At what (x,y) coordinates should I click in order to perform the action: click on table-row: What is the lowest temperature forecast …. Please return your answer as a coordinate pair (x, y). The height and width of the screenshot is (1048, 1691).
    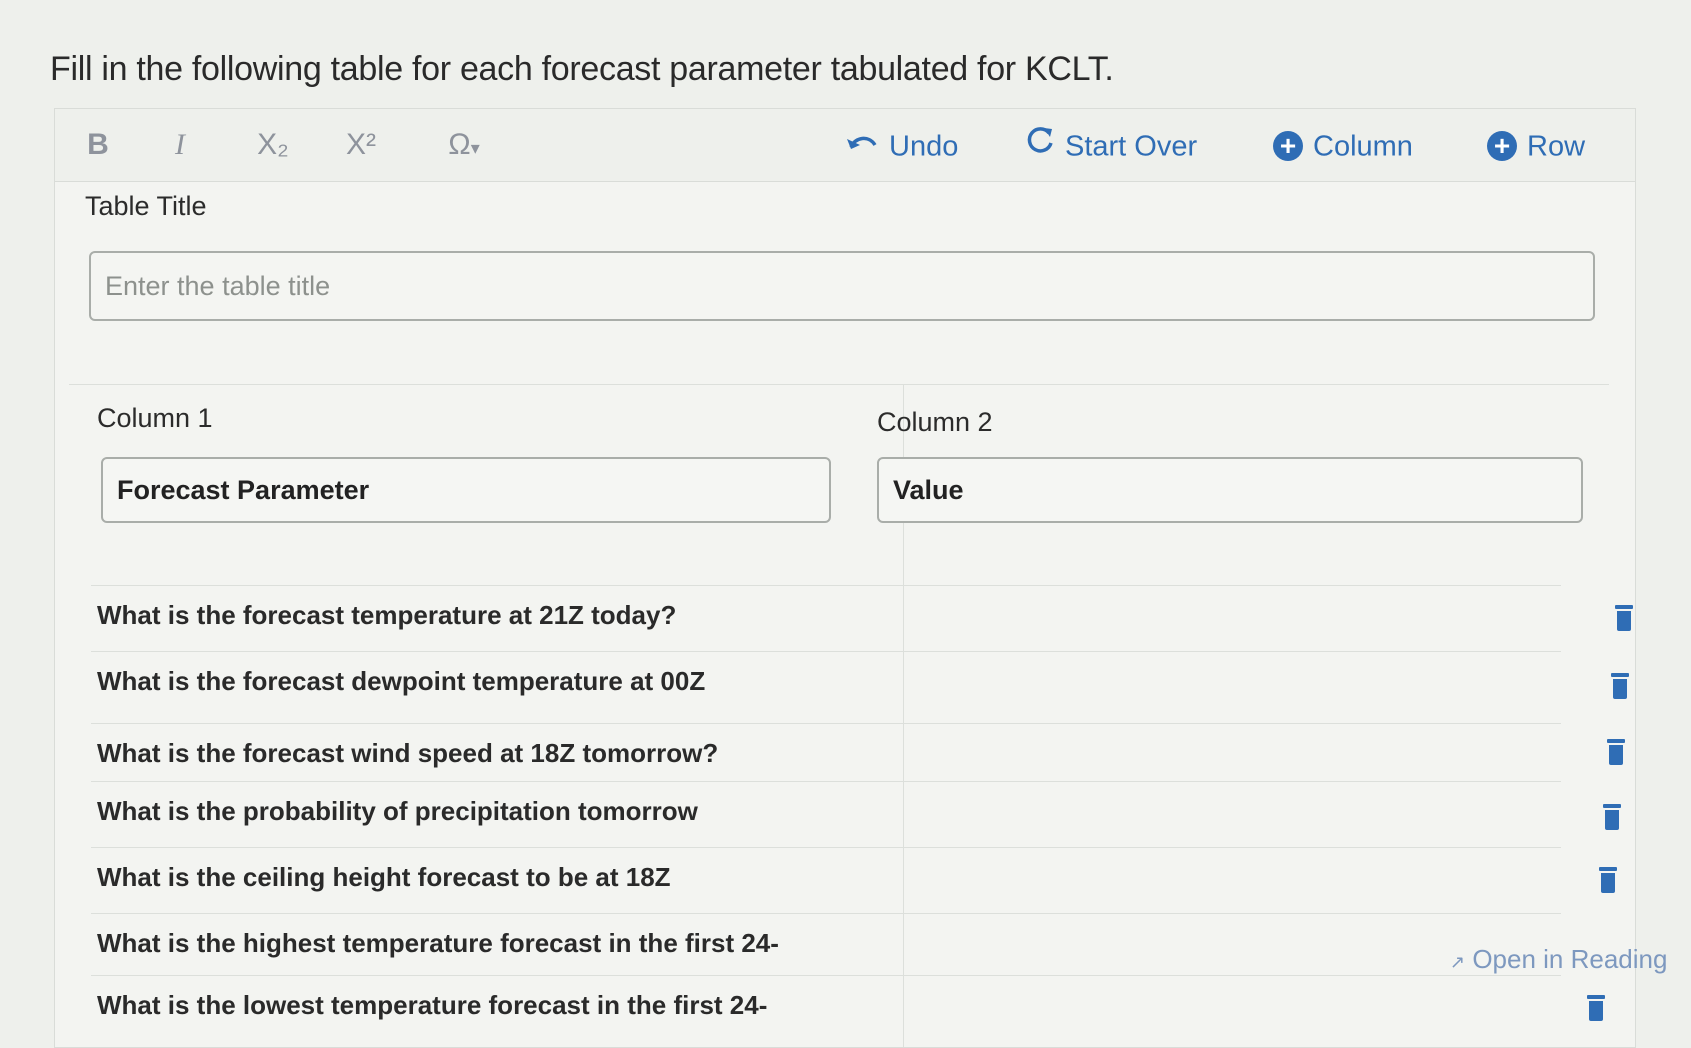
    Looking at the image, I should click on (826, 1008).